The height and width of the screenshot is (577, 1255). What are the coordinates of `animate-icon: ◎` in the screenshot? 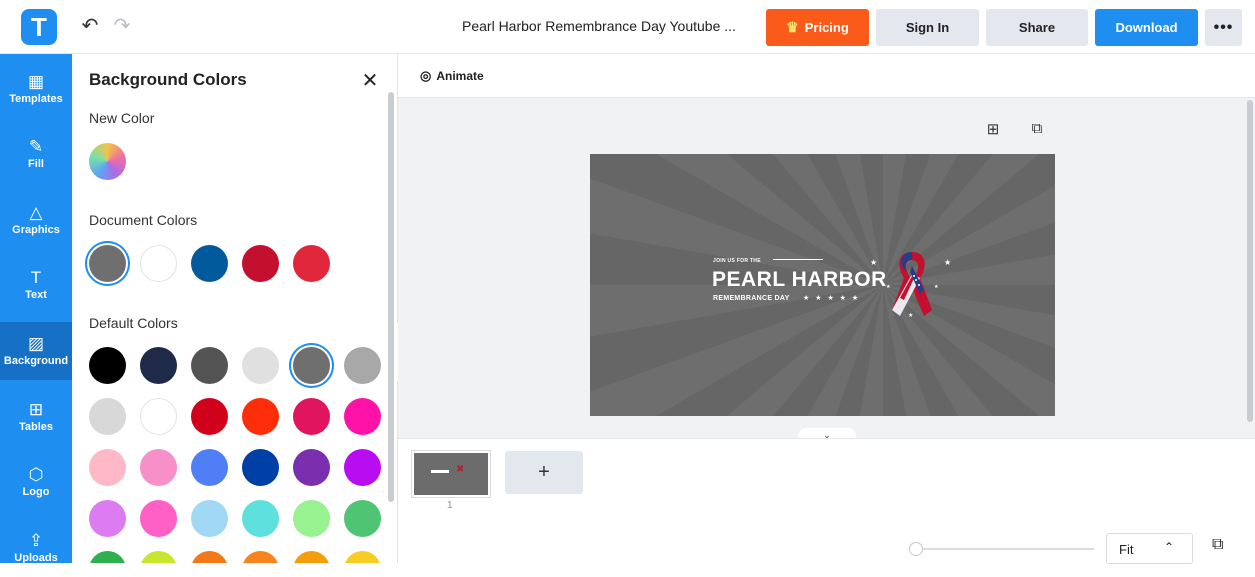 It's located at (426, 75).